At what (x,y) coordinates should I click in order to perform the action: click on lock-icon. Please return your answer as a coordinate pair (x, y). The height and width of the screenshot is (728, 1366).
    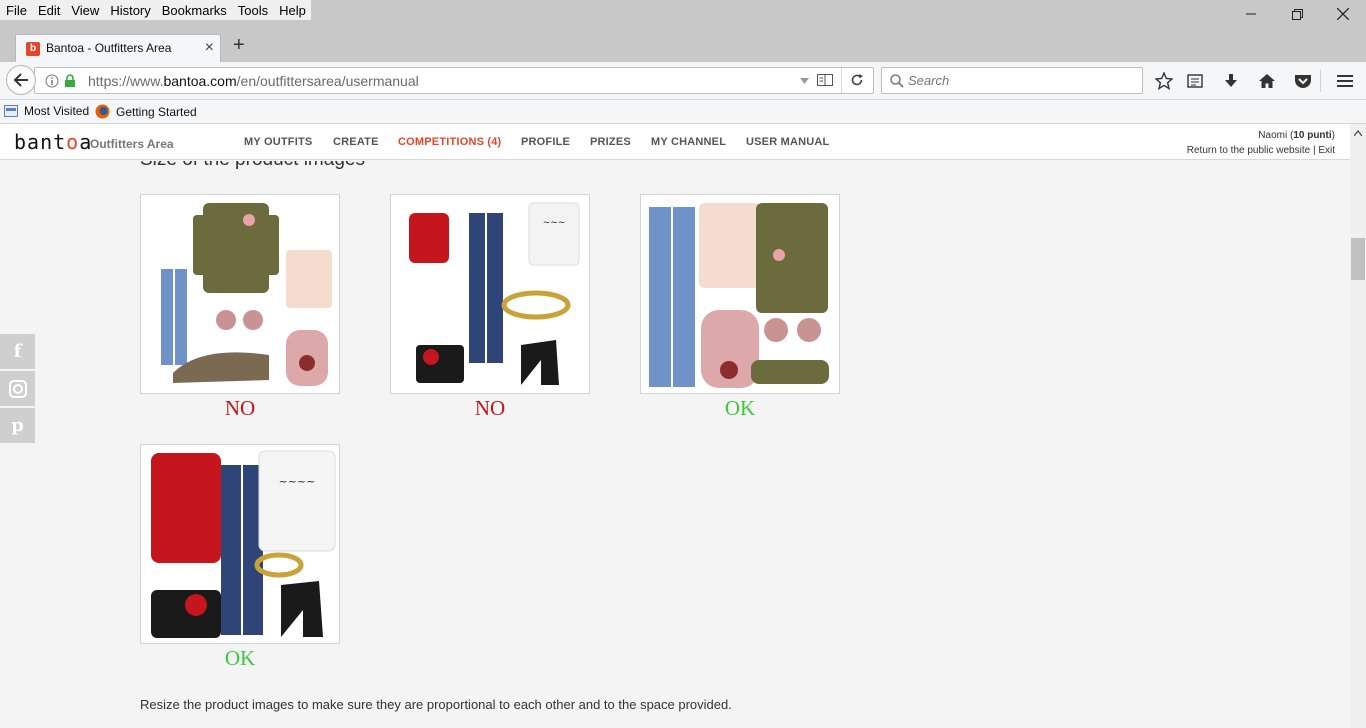
    Looking at the image, I should click on (70, 80).